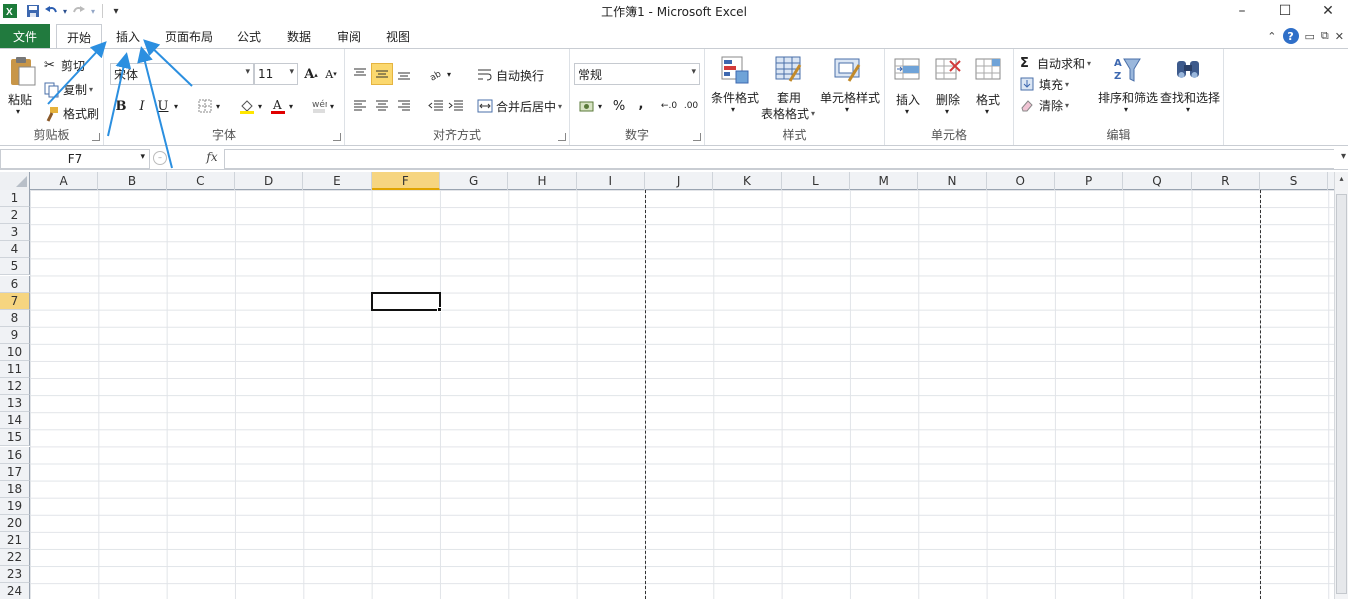 The width and height of the screenshot is (1348, 599). Describe the element at coordinates (908, 99) in the screenshot. I see `insert-cells-button: 插入` at that location.